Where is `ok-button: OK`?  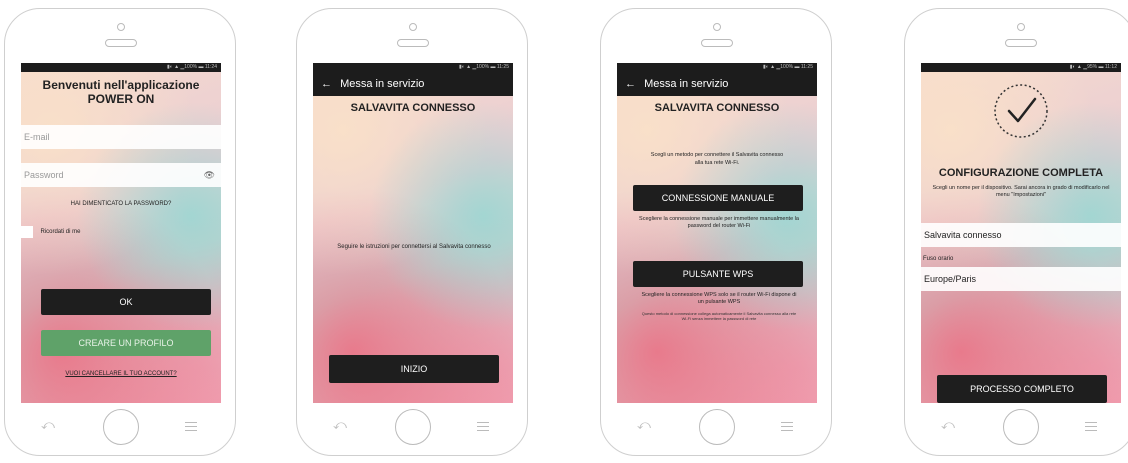 ok-button: OK is located at coordinates (126, 302).